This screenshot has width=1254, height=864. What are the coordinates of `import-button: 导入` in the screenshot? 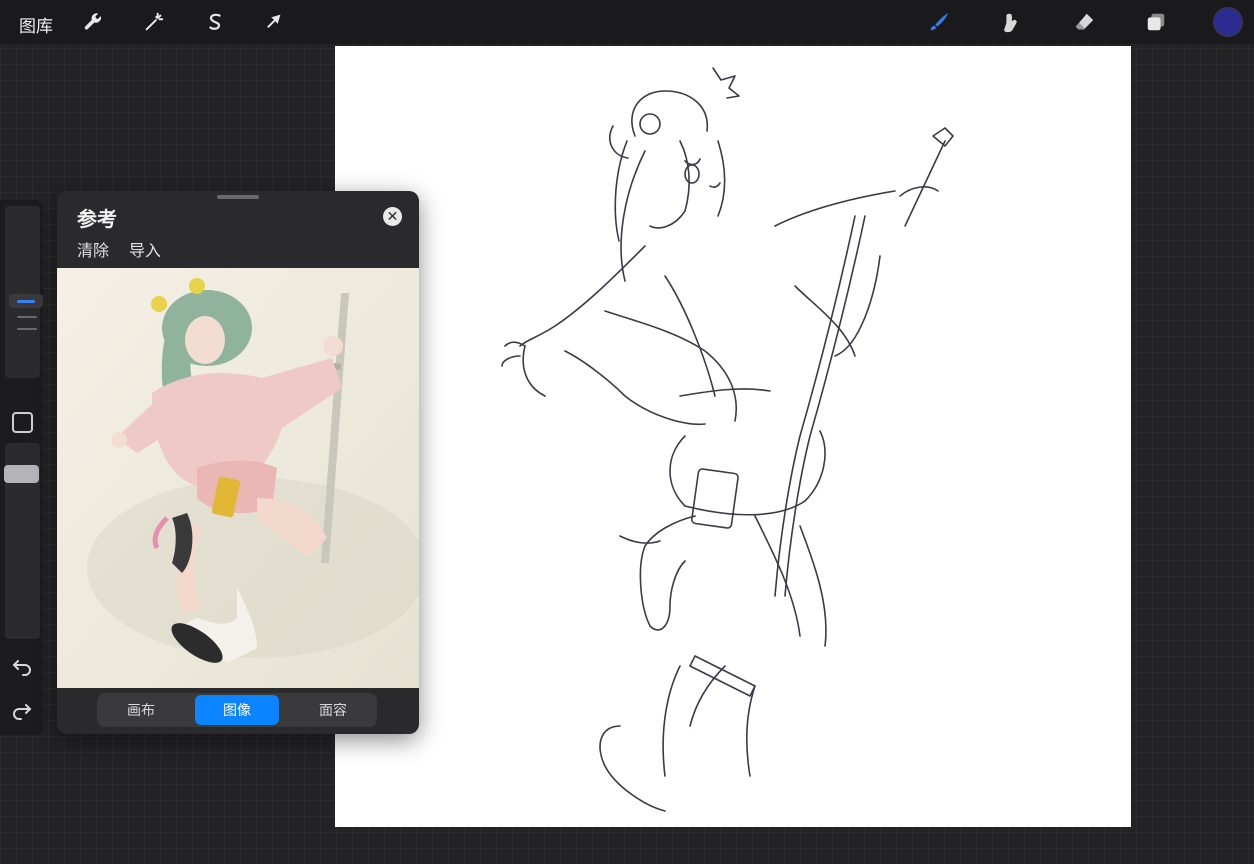 It's located at (145, 249).